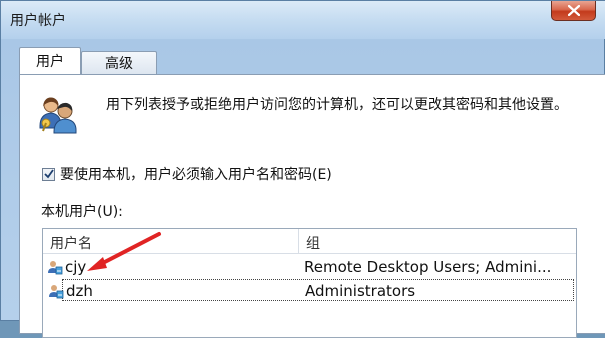 The width and height of the screenshot is (605, 338). I want to click on require-password-option: 要使用本机，用户必须输入用户名和密码(E), so click(187, 174).